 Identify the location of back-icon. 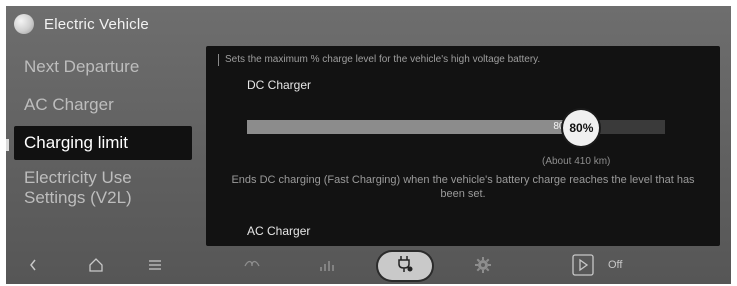
(33, 265).